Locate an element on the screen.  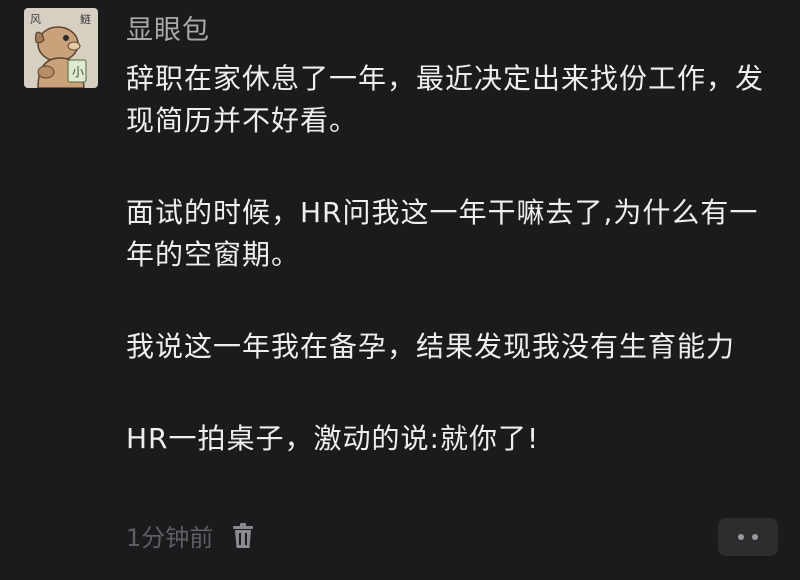
timestamp: 1分钟前 is located at coordinates (170, 538).